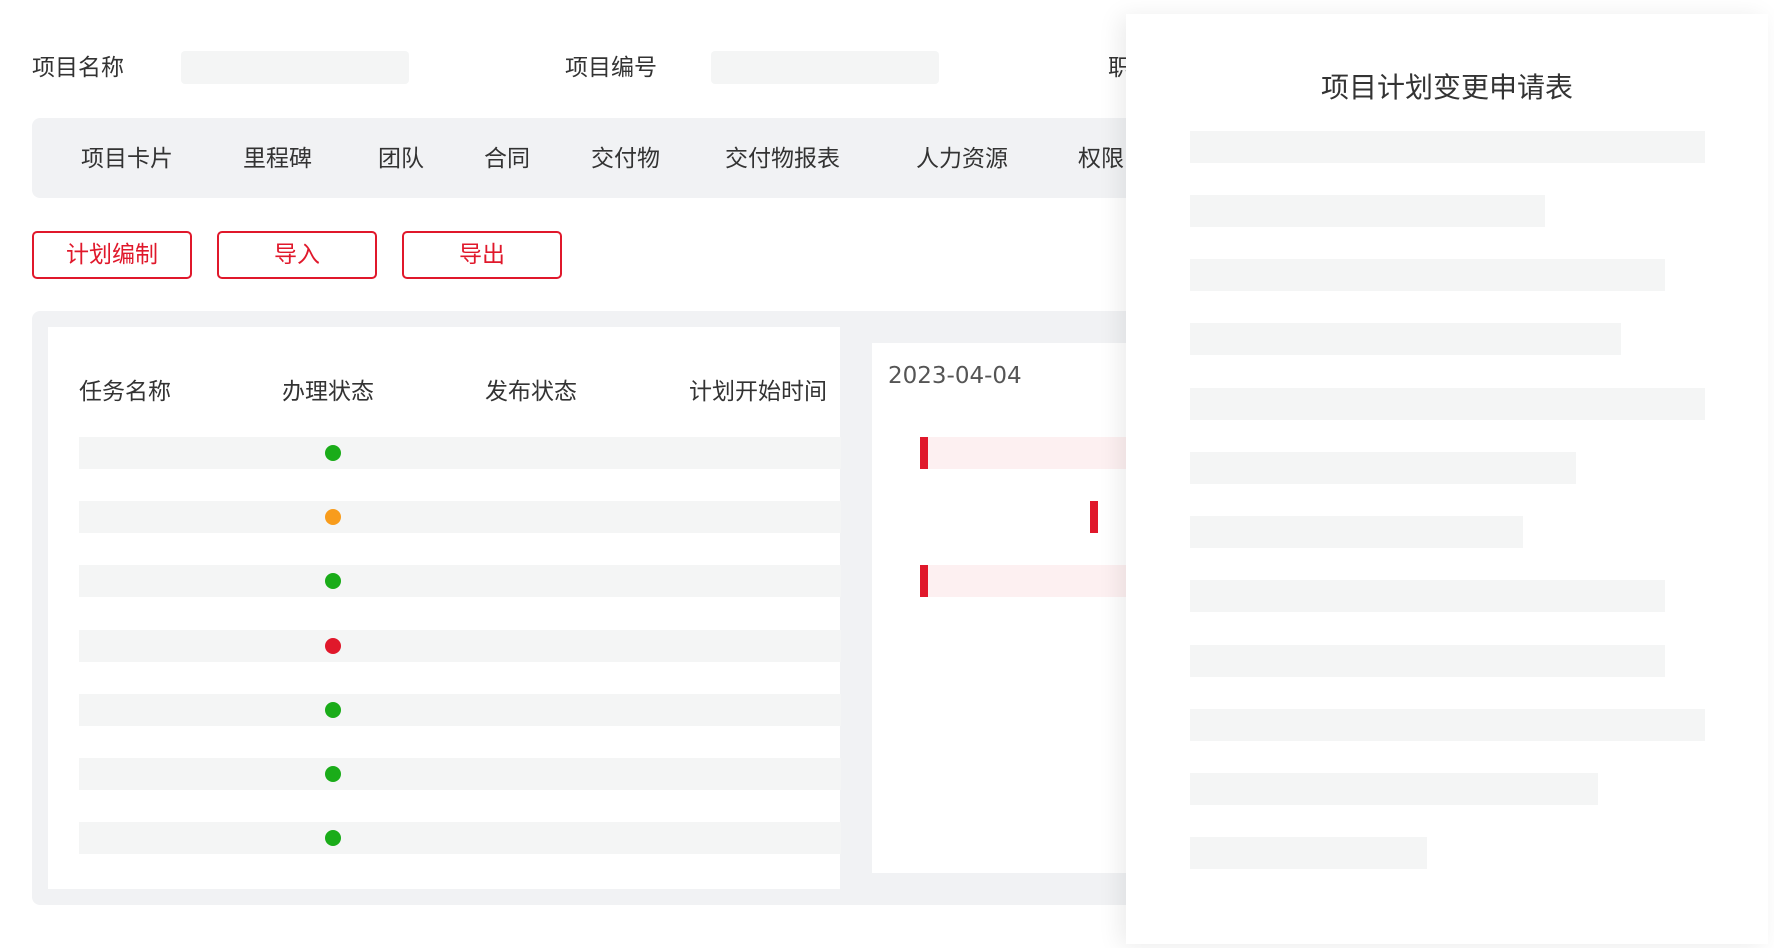 The image size is (1774, 948). What do you see at coordinates (295, 67) in the screenshot?
I see `project-name-input` at bounding box center [295, 67].